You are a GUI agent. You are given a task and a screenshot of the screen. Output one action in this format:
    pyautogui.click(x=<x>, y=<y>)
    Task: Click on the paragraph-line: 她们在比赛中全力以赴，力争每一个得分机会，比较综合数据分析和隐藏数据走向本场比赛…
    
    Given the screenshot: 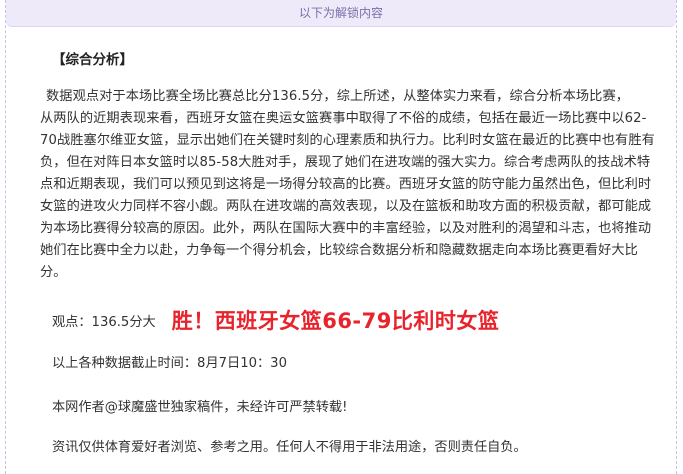 What is the action you would take?
    pyautogui.click(x=339, y=250)
    